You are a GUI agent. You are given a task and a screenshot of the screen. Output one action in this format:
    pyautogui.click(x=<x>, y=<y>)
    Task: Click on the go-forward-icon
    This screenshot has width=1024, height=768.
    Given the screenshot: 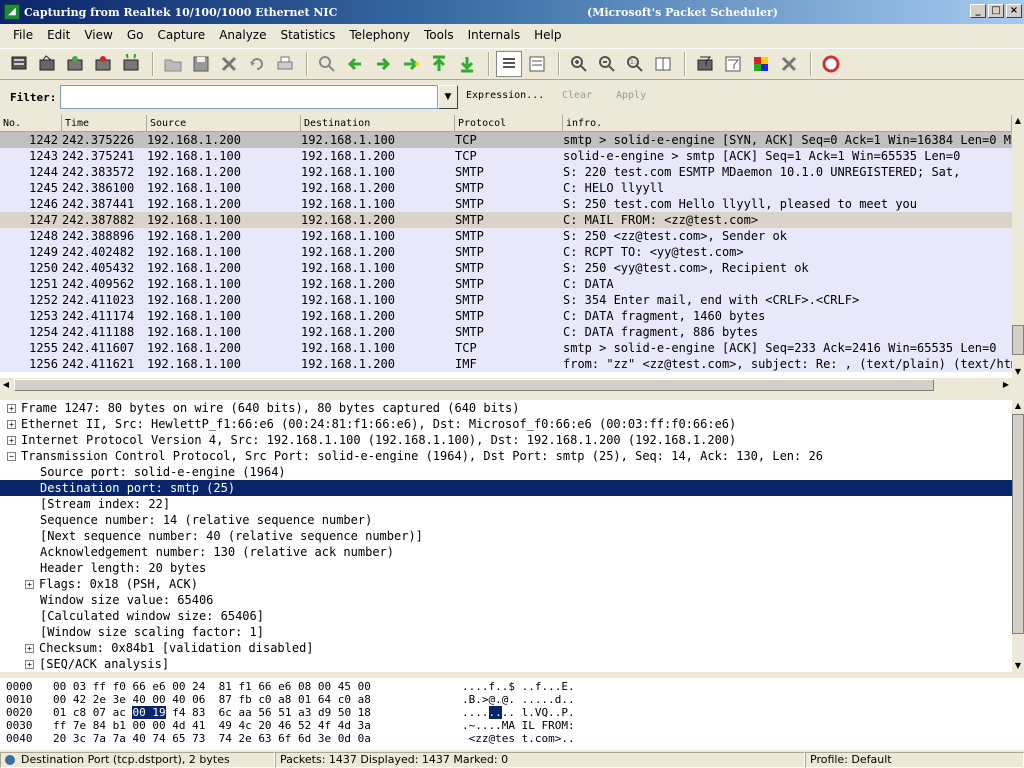 What is the action you would take?
    pyautogui.click(x=383, y=64)
    